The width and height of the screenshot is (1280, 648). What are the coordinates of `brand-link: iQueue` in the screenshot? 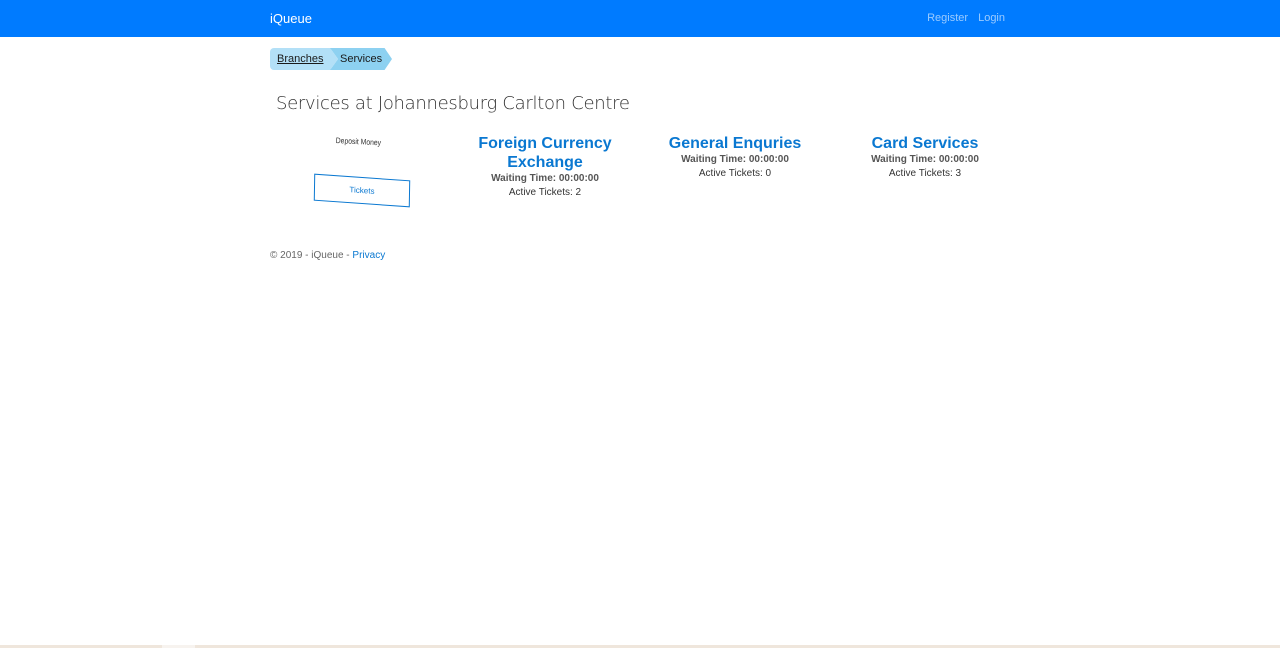 It's located at (291, 18).